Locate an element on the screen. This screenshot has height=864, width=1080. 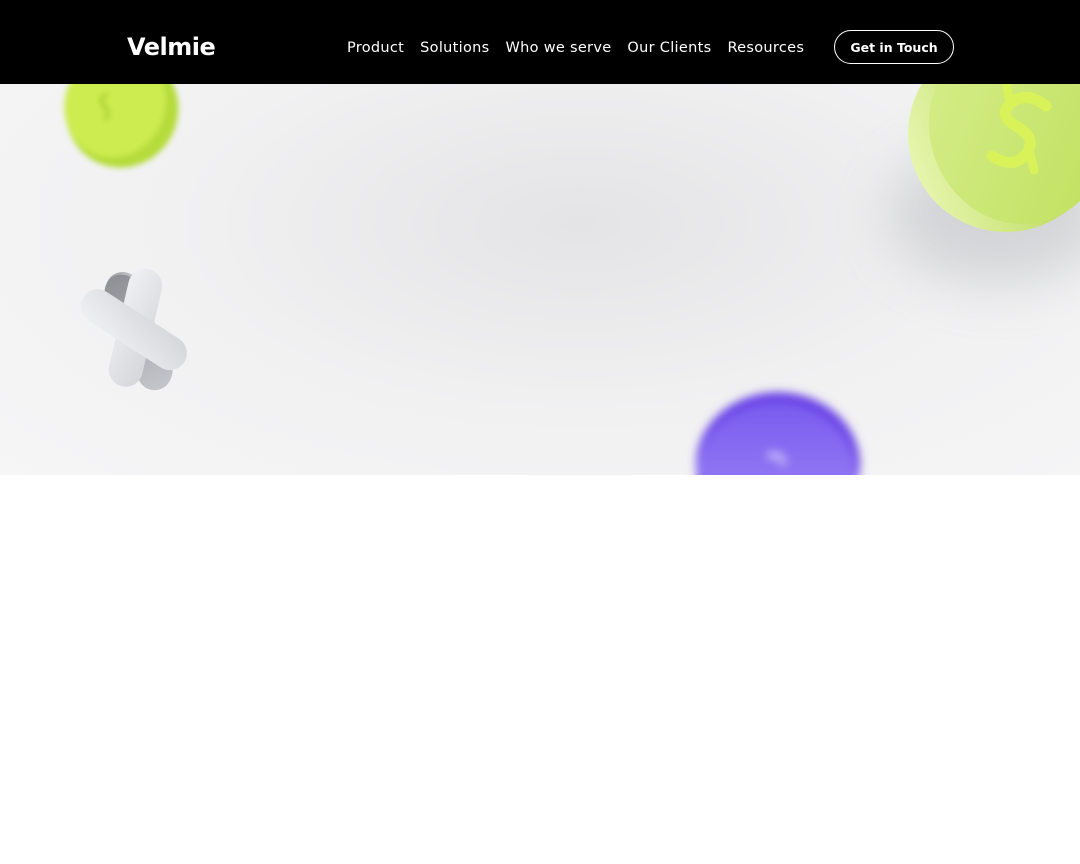
nav-link-who-we-serve: Who we serve is located at coordinates (558, 48).